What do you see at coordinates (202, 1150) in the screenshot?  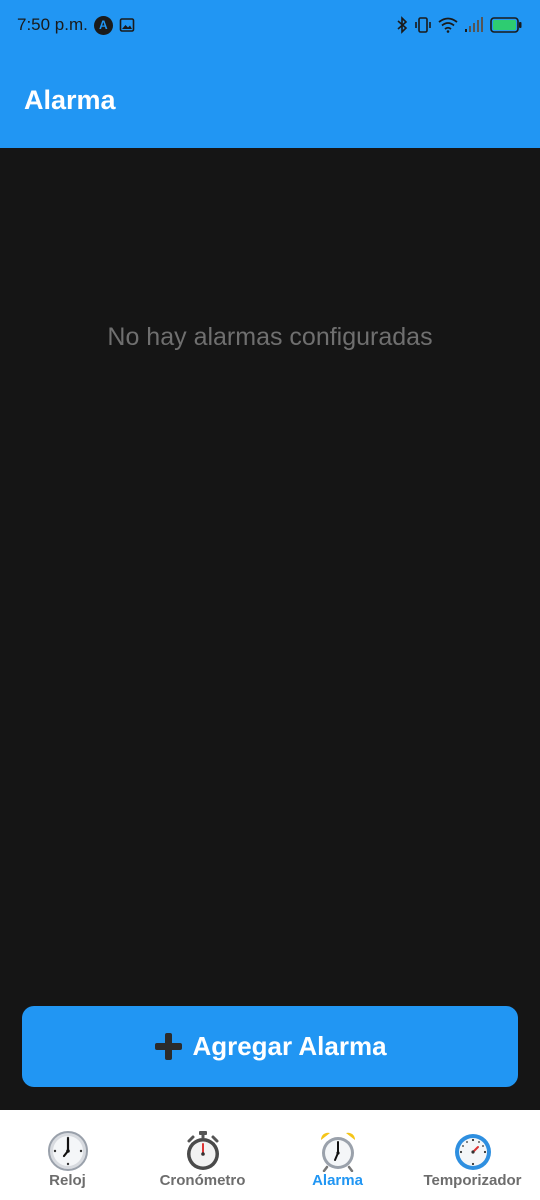 I see `stopwatch-icon` at bounding box center [202, 1150].